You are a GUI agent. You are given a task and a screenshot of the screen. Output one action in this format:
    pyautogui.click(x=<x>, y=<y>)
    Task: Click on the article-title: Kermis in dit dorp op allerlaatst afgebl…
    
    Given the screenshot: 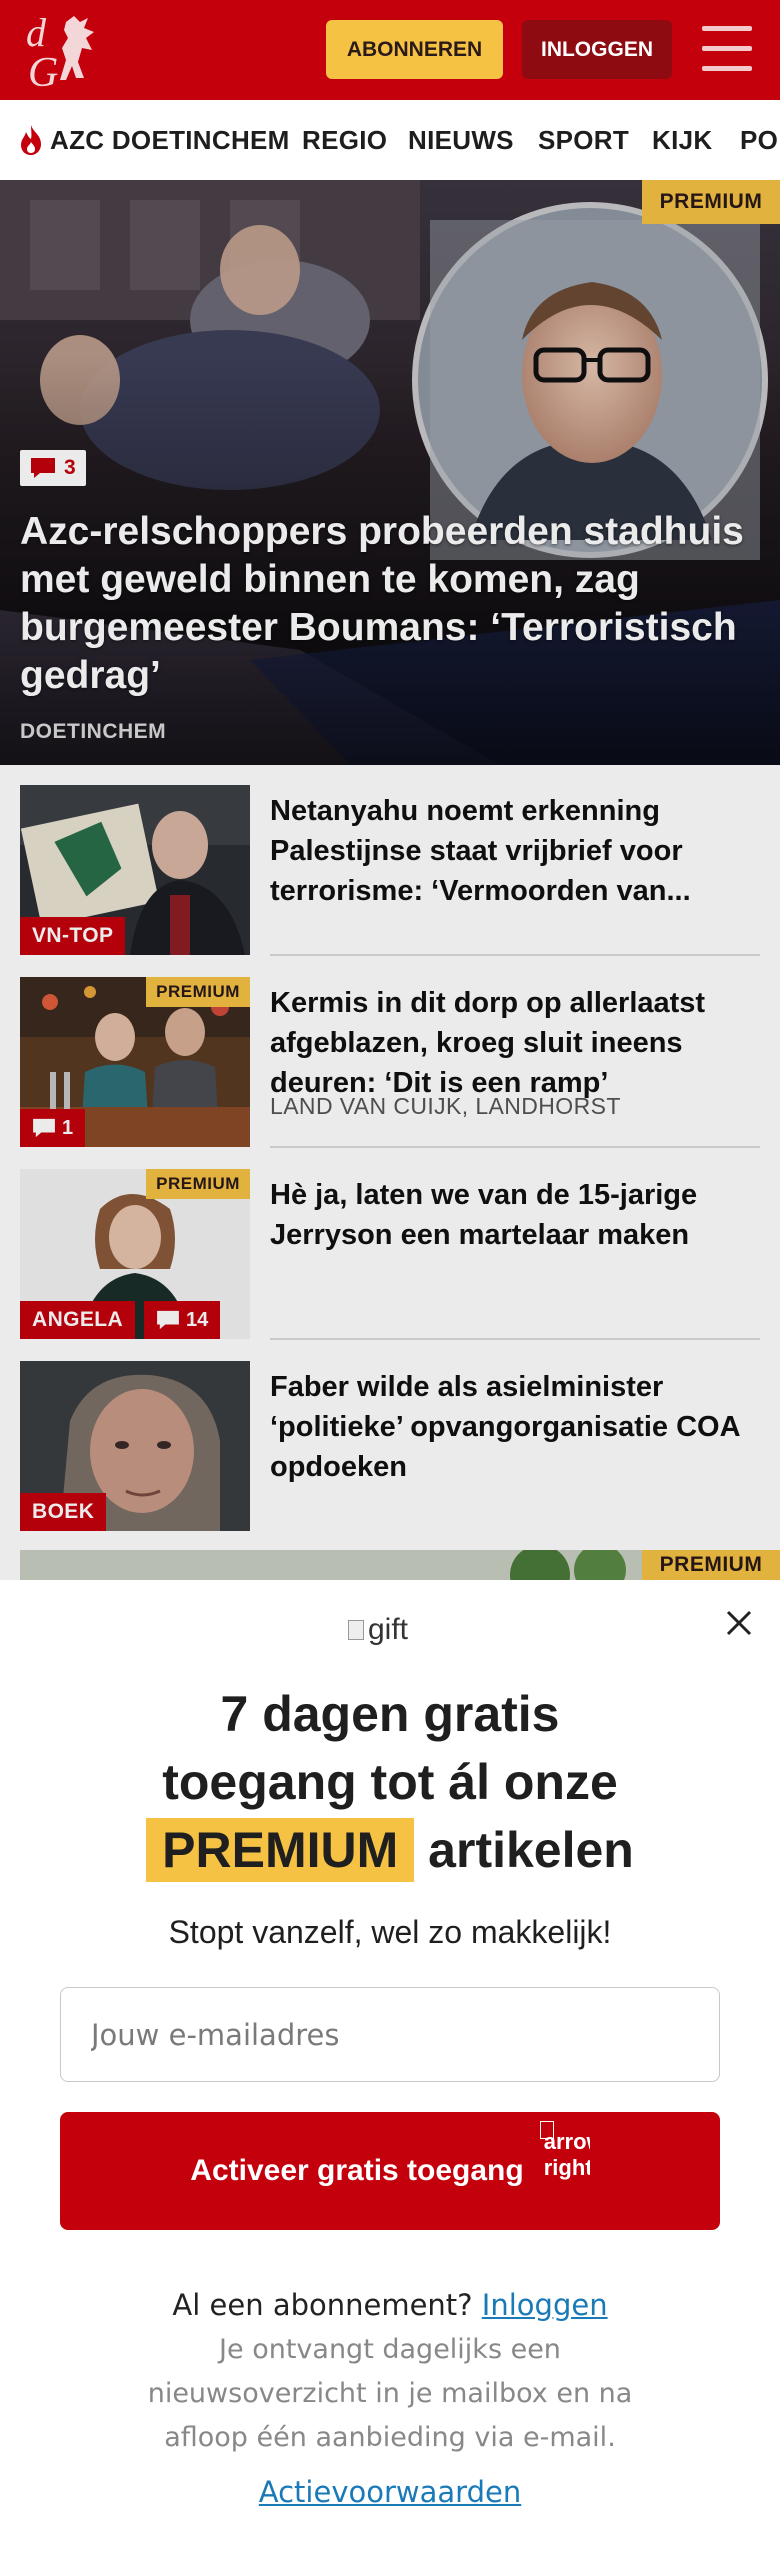 What is the action you would take?
    pyautogui.click(x=515, y=1043)
    